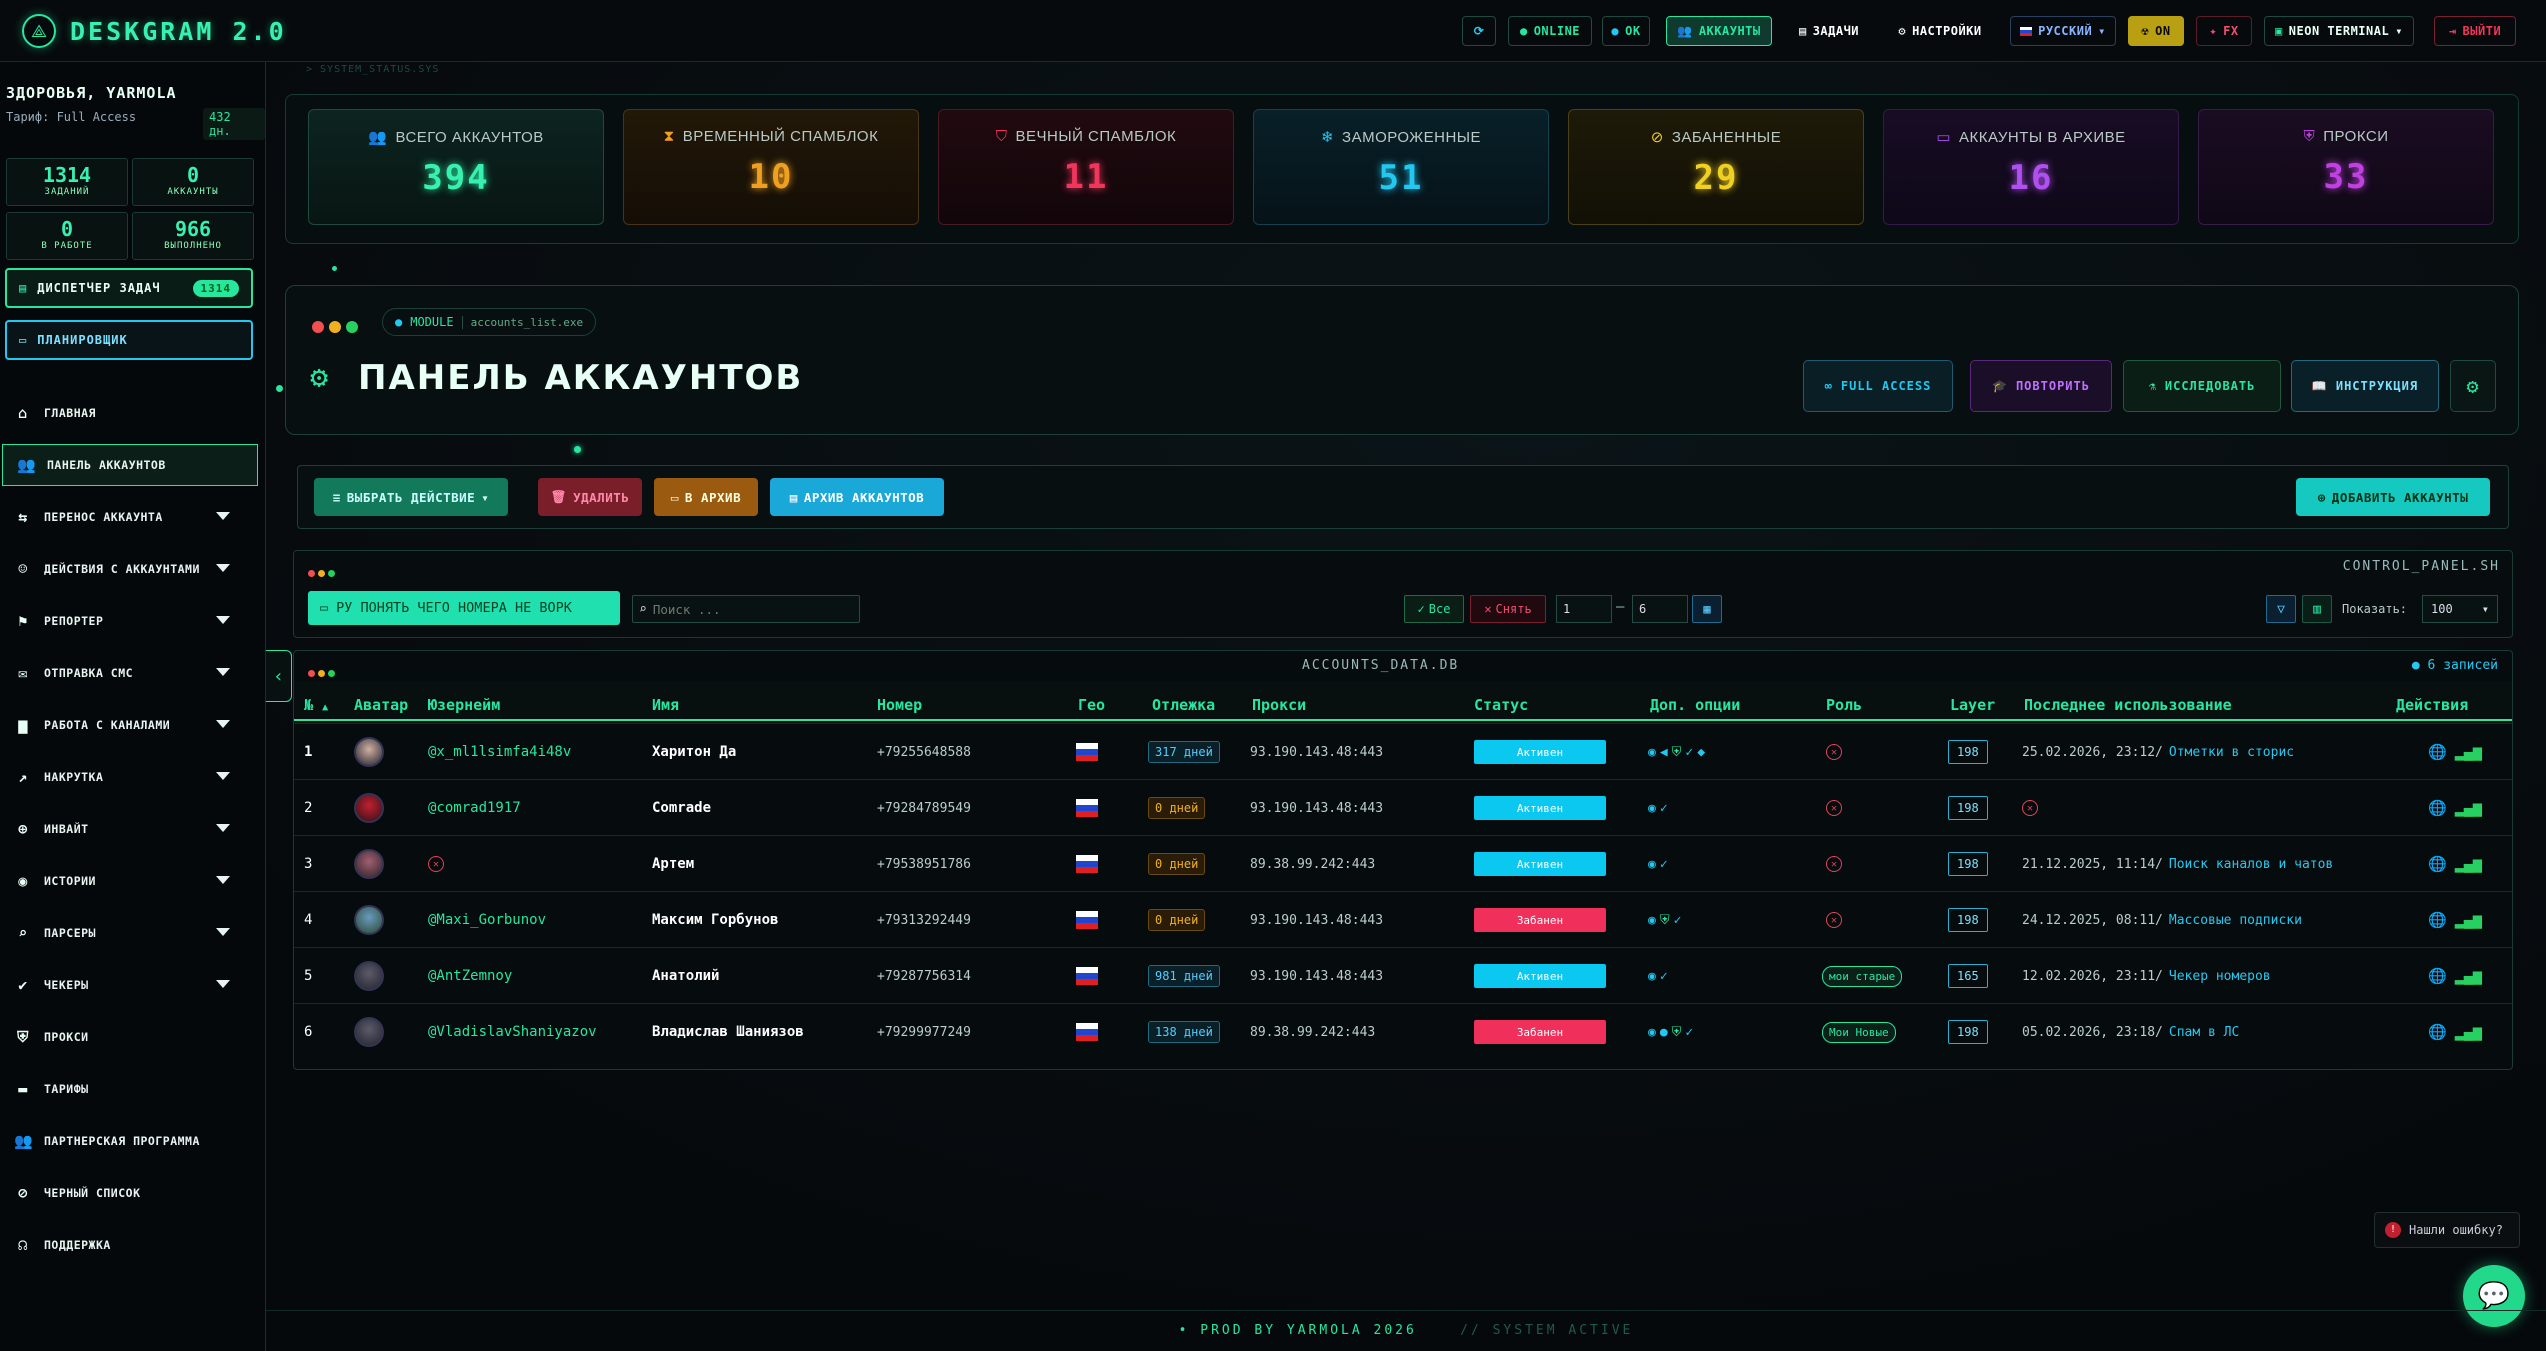  Describe the element at coordinates (129, 288) in the screenshot. I see `task-dispatcher-button: ▤ ДИСПЕТЧЕР ЗАДАЧ 1314` at that location.